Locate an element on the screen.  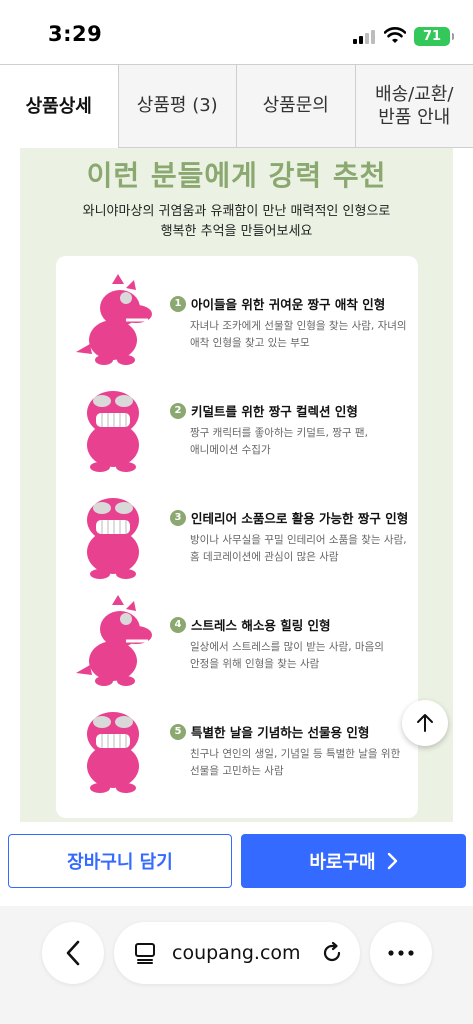
product-tabs: 상품상세 상품평 (3) 상품문의 배송/교환/ 반품 안내 is located at coordinates (236, 106).